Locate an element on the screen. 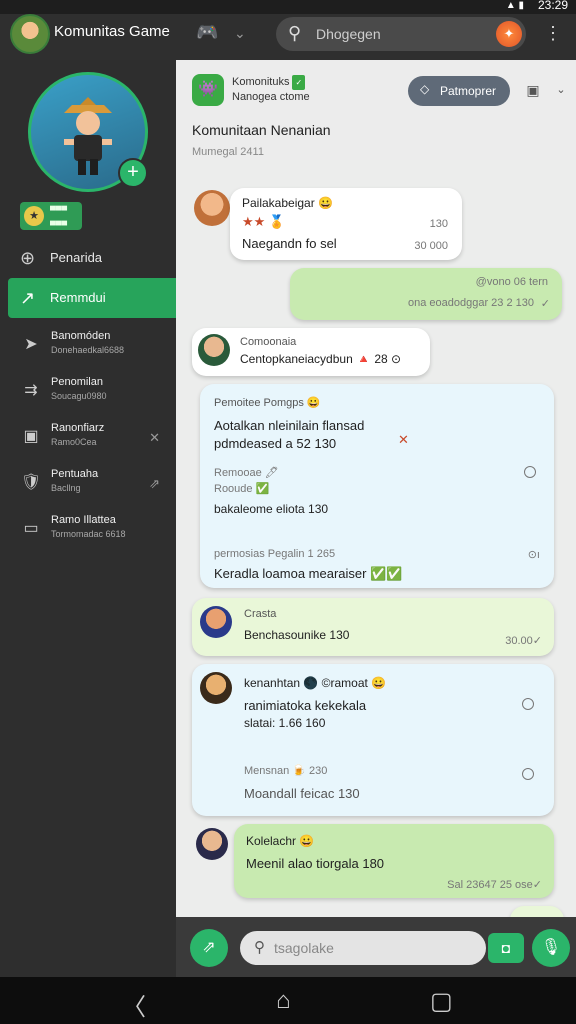 The width and height of the screenshot is (576, 1024). message-text: Benchasounike 130 is located at coordinates (297, 635).